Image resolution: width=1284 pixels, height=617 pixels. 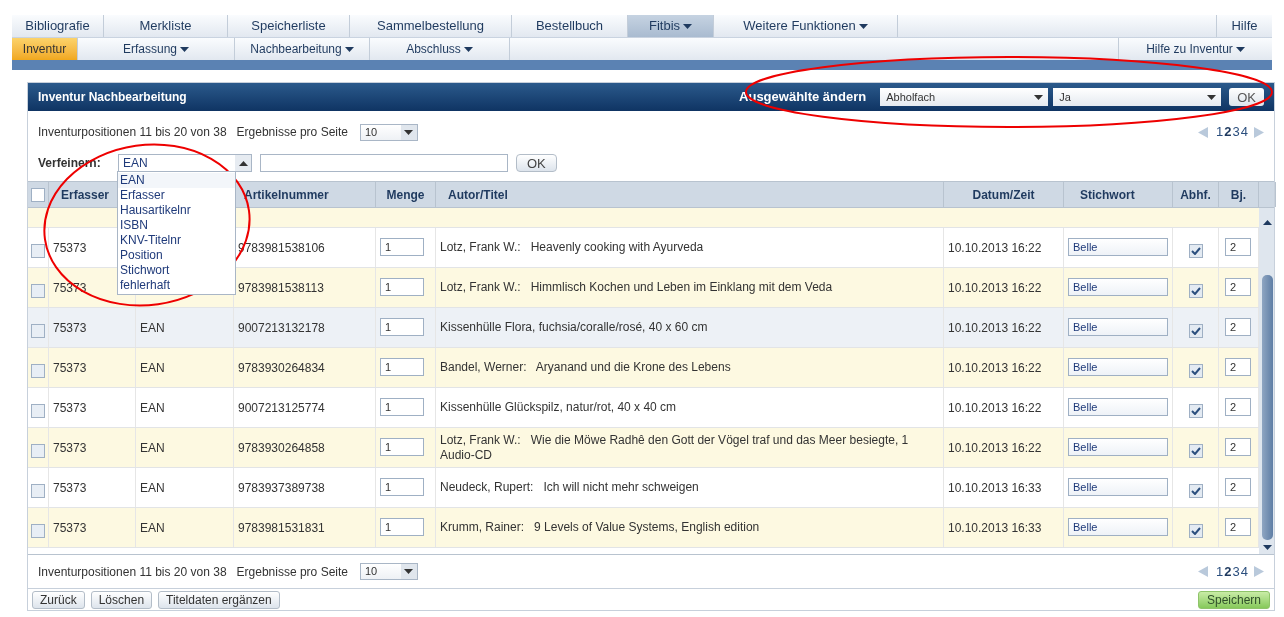 What do you see at coordinates (176, 285) in the screenshot?
I see `dropdown-option: fehlerhaft` at bounding box center [176, 285].